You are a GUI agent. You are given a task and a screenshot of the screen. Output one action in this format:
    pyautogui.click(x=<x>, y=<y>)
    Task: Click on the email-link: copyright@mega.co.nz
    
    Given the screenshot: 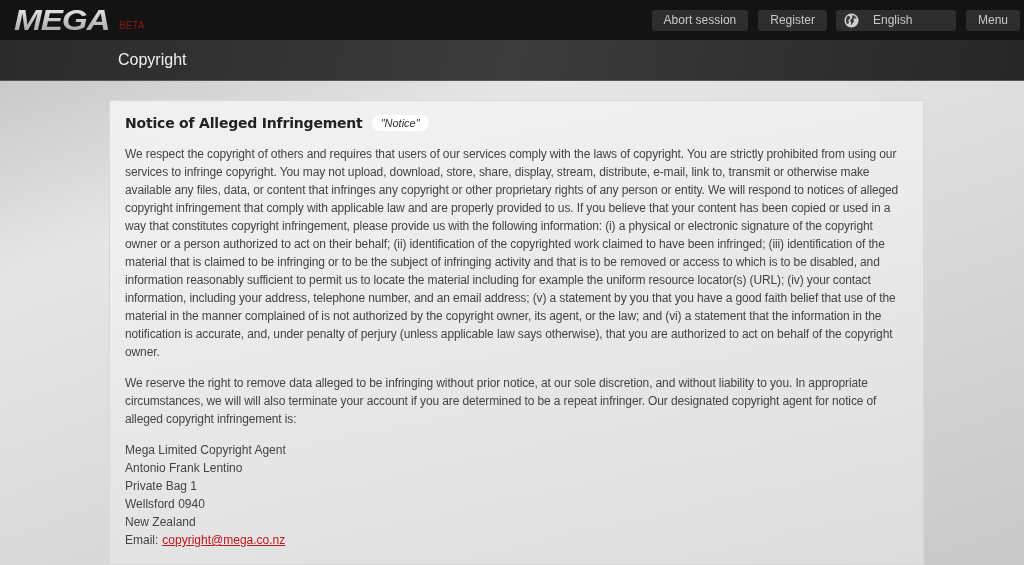 What is the action you would take?
    pyautogui.click(x=224, y=540)
    